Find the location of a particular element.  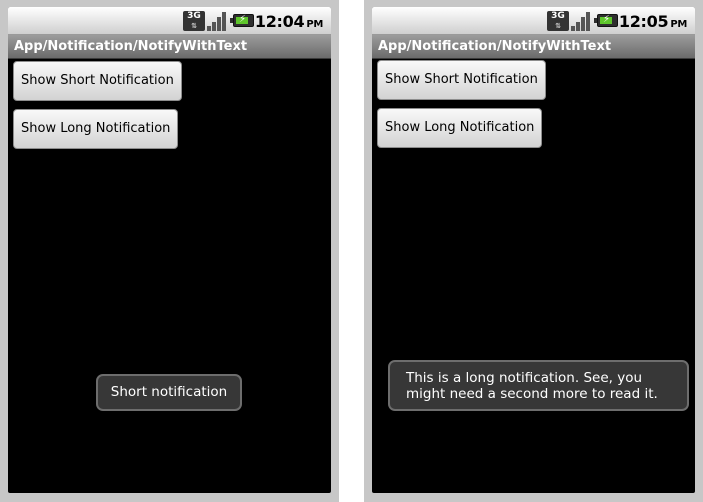

clock-time: 12:04 is located at coordinates (279, 21).